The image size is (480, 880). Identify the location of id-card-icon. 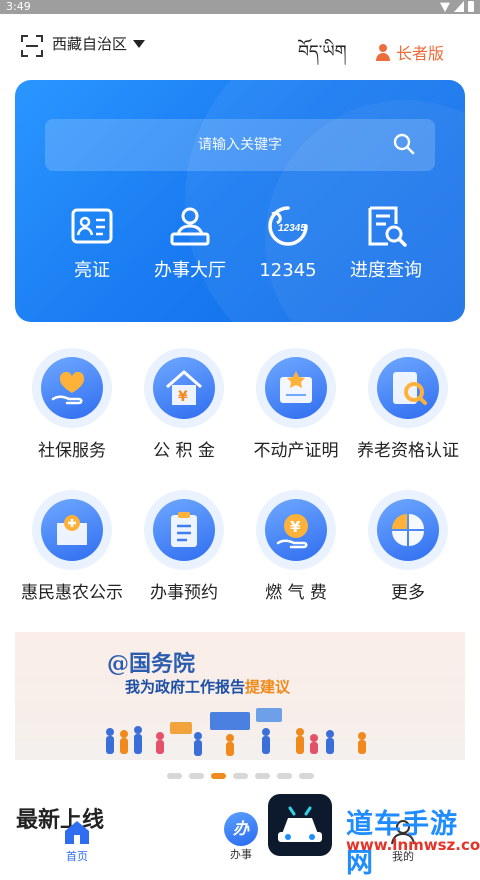
(92, 226).